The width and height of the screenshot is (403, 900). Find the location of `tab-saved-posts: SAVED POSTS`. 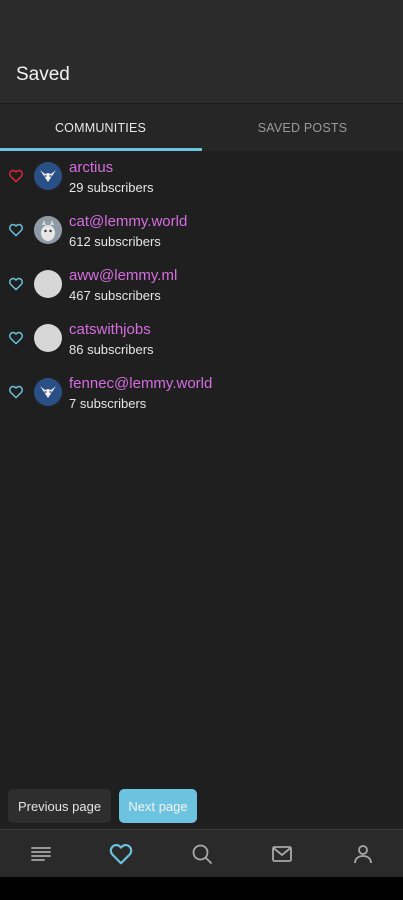

tab-saved-posts: SAVED POSTS is located at coordinates (302, 127).